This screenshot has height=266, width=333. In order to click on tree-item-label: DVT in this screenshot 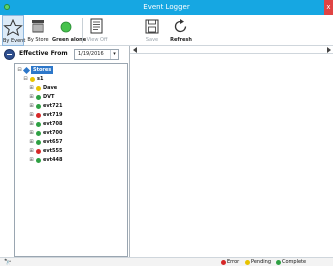, I will do `click(49, 97)`.